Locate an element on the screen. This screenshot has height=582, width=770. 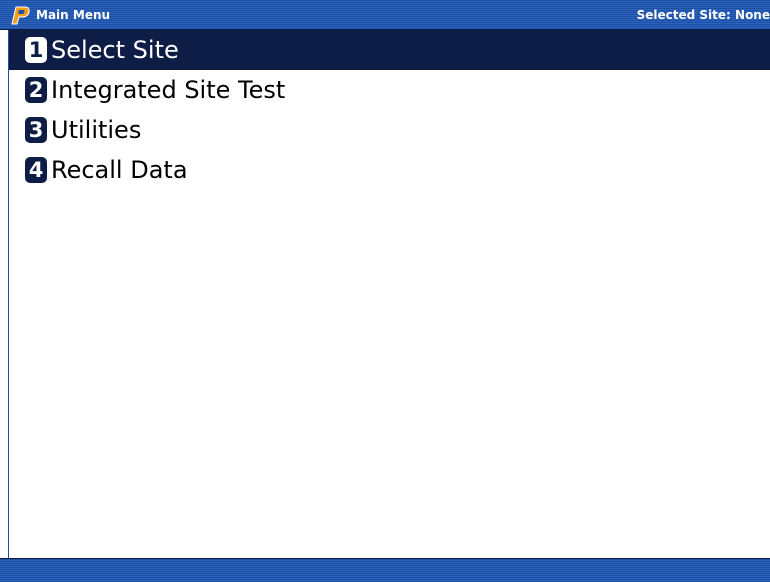
menu-item-recall-data: 4 Recall Data is located at coordinates (389, 170).